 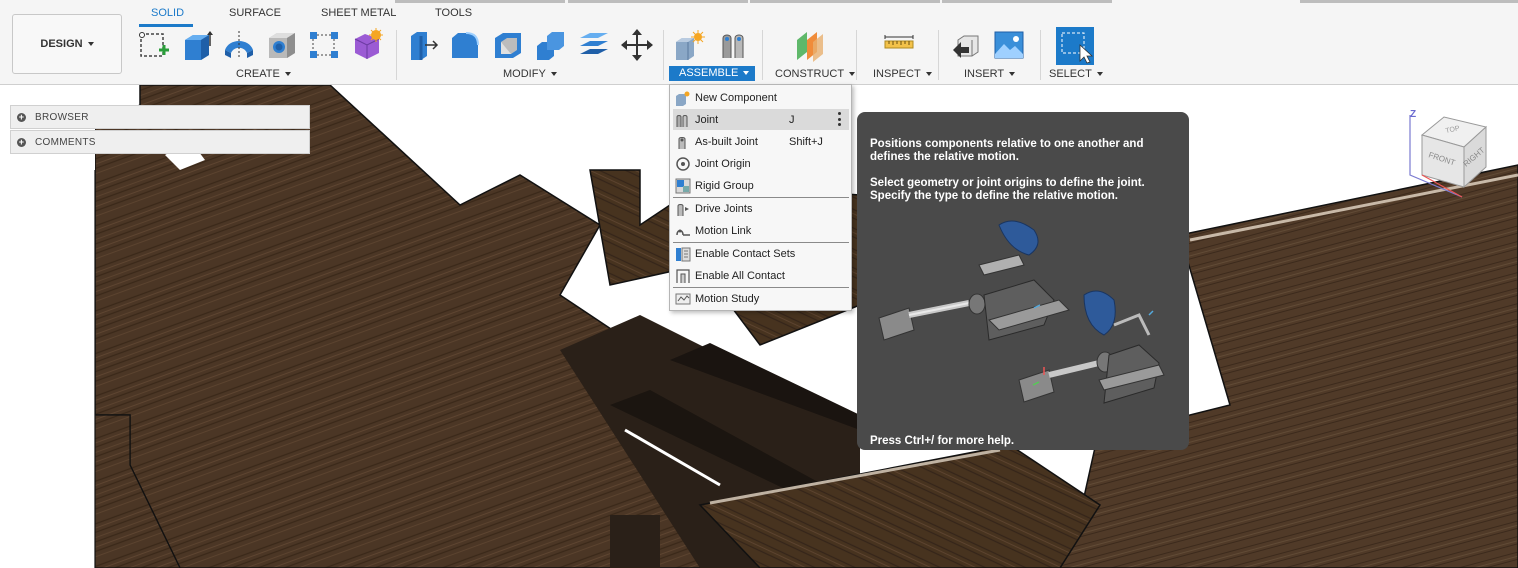 What do you see at coordinates (530, 74) in the screenshot?
I see `modify-menu: MODIFY` at bounding box center [530, 74].